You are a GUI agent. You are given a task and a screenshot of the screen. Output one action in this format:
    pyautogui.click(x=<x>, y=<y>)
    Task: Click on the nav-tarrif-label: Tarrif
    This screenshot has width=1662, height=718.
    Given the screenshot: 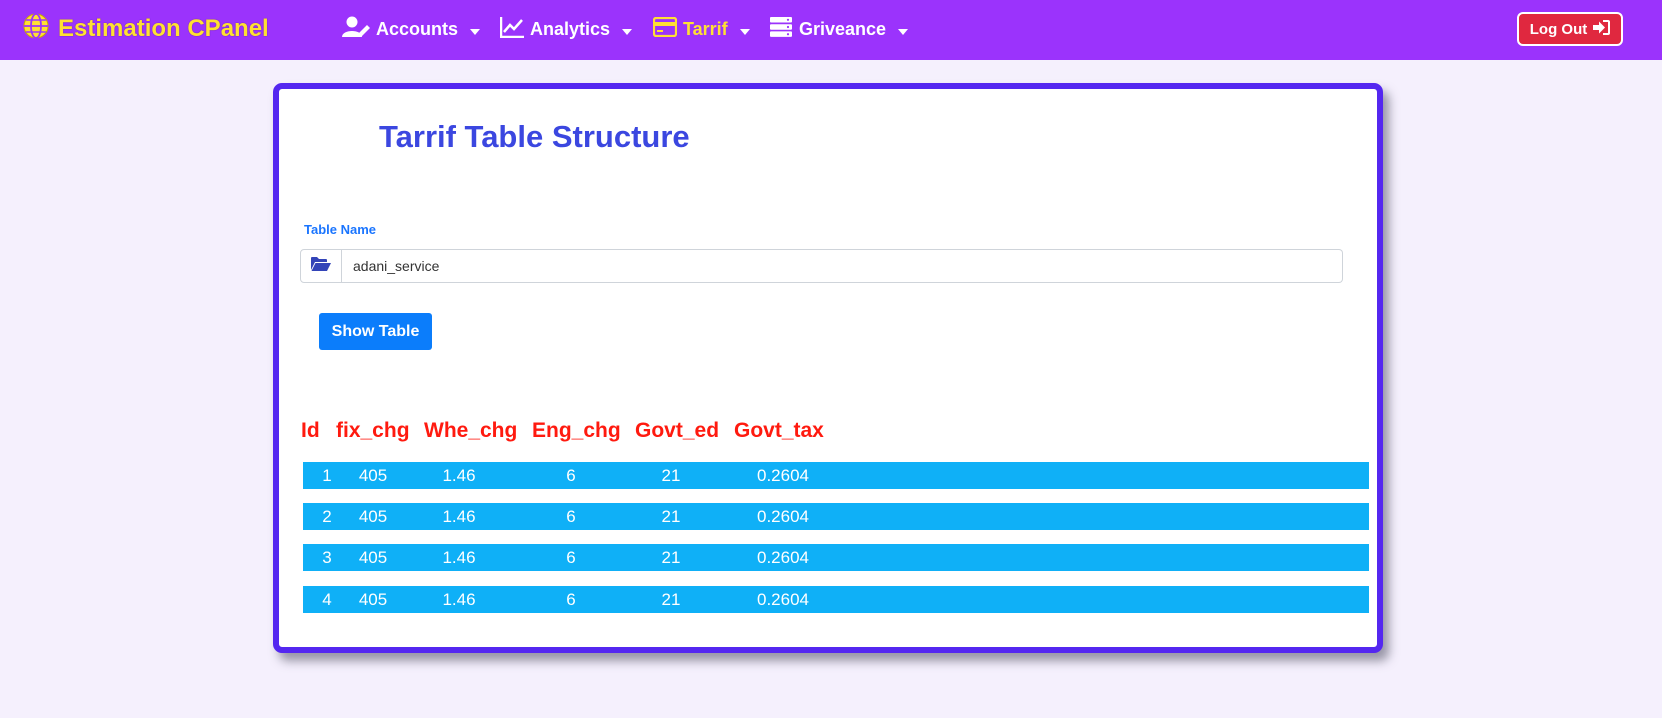 What is the action you would take?
    pyautogui.click(x=705, y=28)
    